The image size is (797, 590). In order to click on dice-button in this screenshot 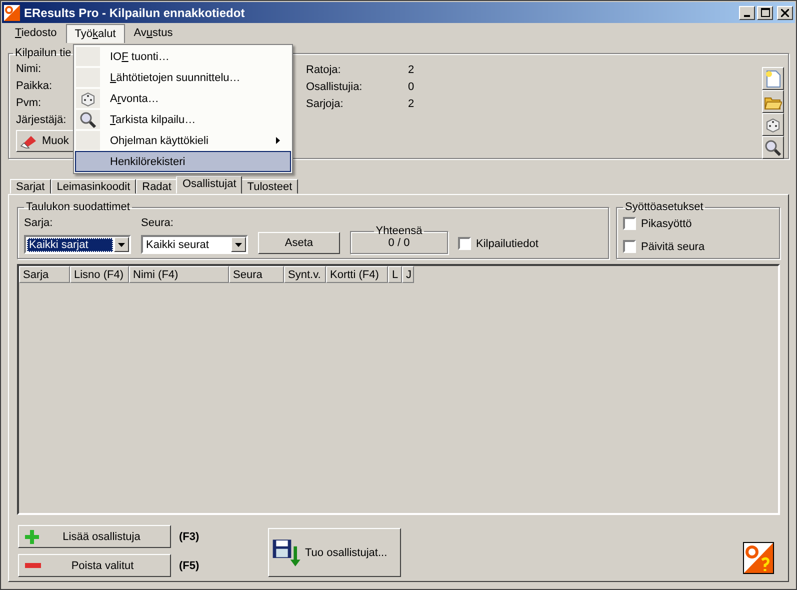, I will do `click(773, 124)`.